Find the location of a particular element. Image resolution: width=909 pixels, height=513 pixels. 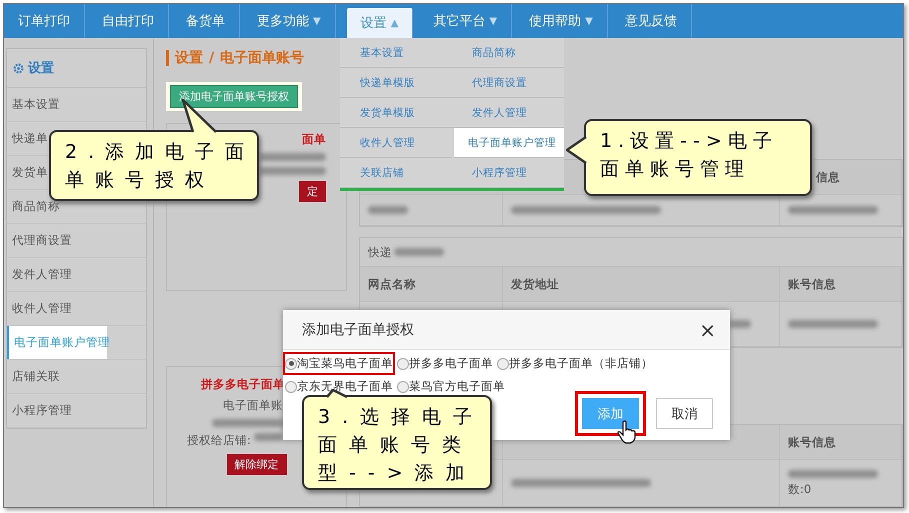

callout: 3.选择电子面单账号类型-->添加 is located at coordinates (397, 442).